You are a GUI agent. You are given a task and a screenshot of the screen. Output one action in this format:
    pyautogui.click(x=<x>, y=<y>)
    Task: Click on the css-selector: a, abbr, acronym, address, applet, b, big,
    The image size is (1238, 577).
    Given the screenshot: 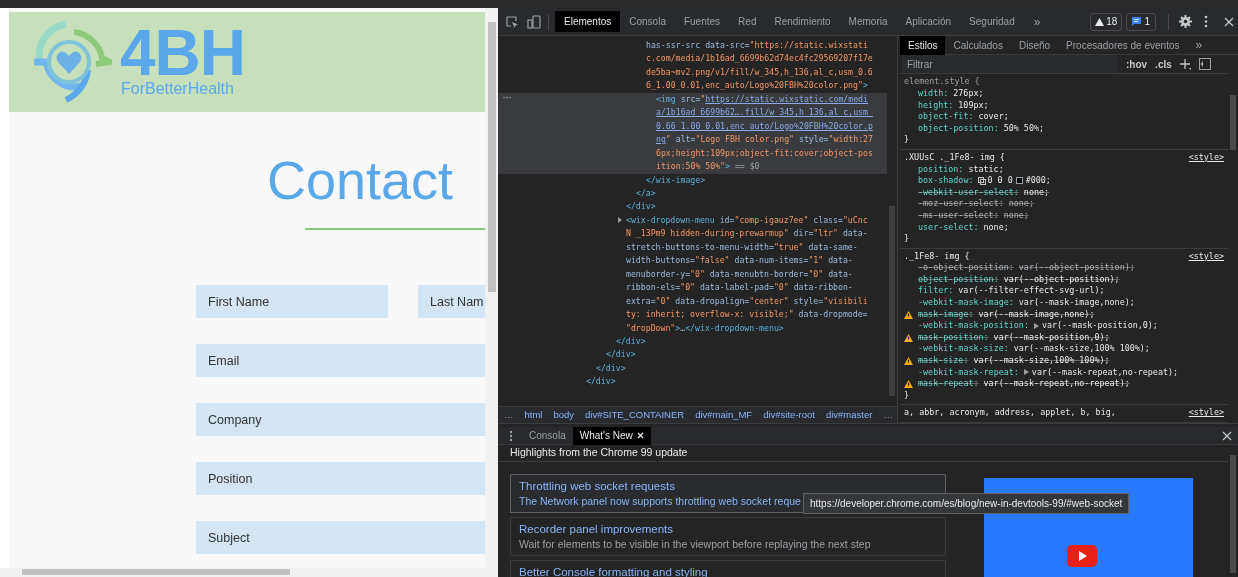 What is the action you would take?
    pyautogui.click(x=1010, y=413)
    